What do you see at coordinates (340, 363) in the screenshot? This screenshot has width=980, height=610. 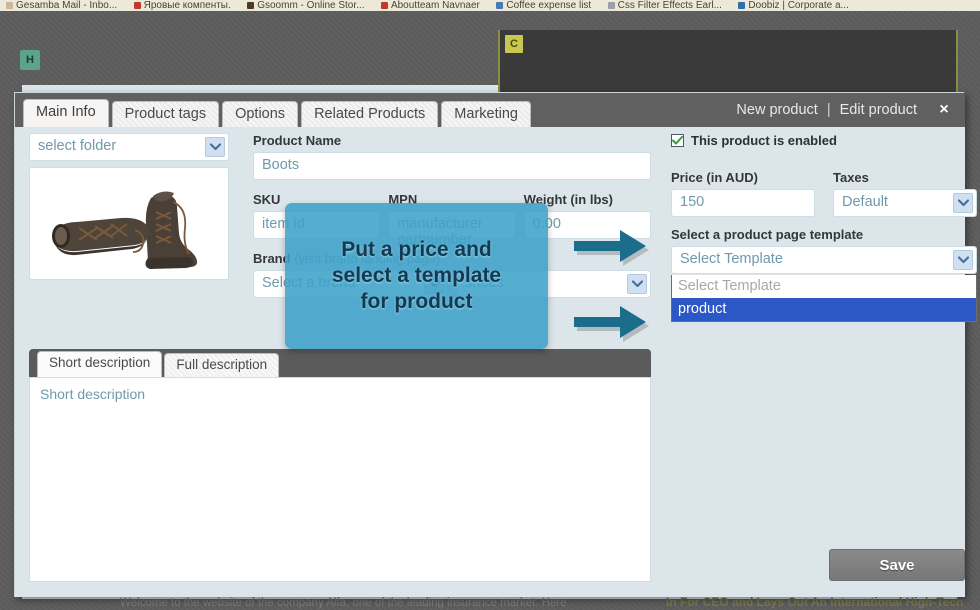 I see `description-tab-bar: Short description Full description` at bounding box center [340, 363].